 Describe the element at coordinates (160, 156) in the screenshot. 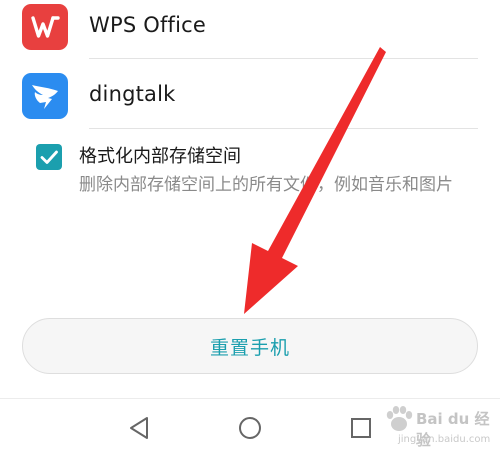

I see `option-title: 格式化内部存储空间` at that location.